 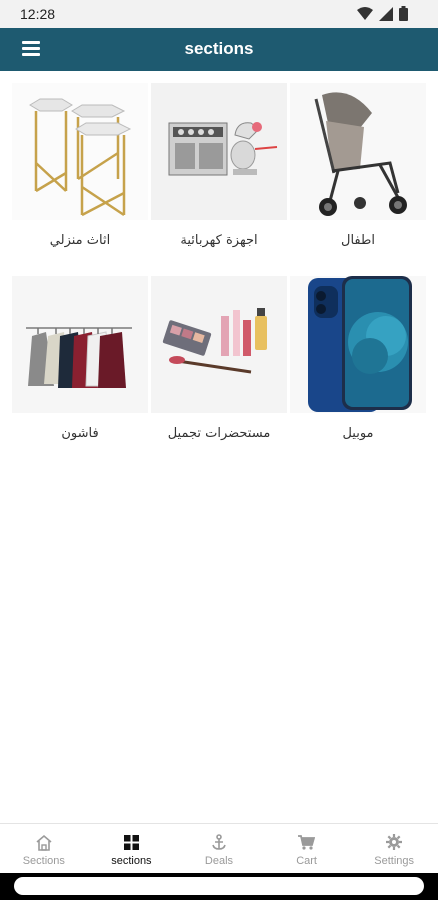 What do you see at coordinates (80, 151) in the screenshot?
I see `furniture-tables-image` at bounding box center [80, 151].